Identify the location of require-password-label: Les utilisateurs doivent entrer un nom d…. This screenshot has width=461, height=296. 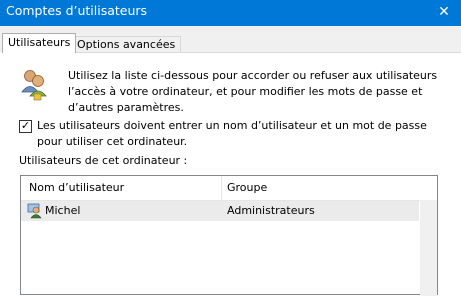
(242, 134).